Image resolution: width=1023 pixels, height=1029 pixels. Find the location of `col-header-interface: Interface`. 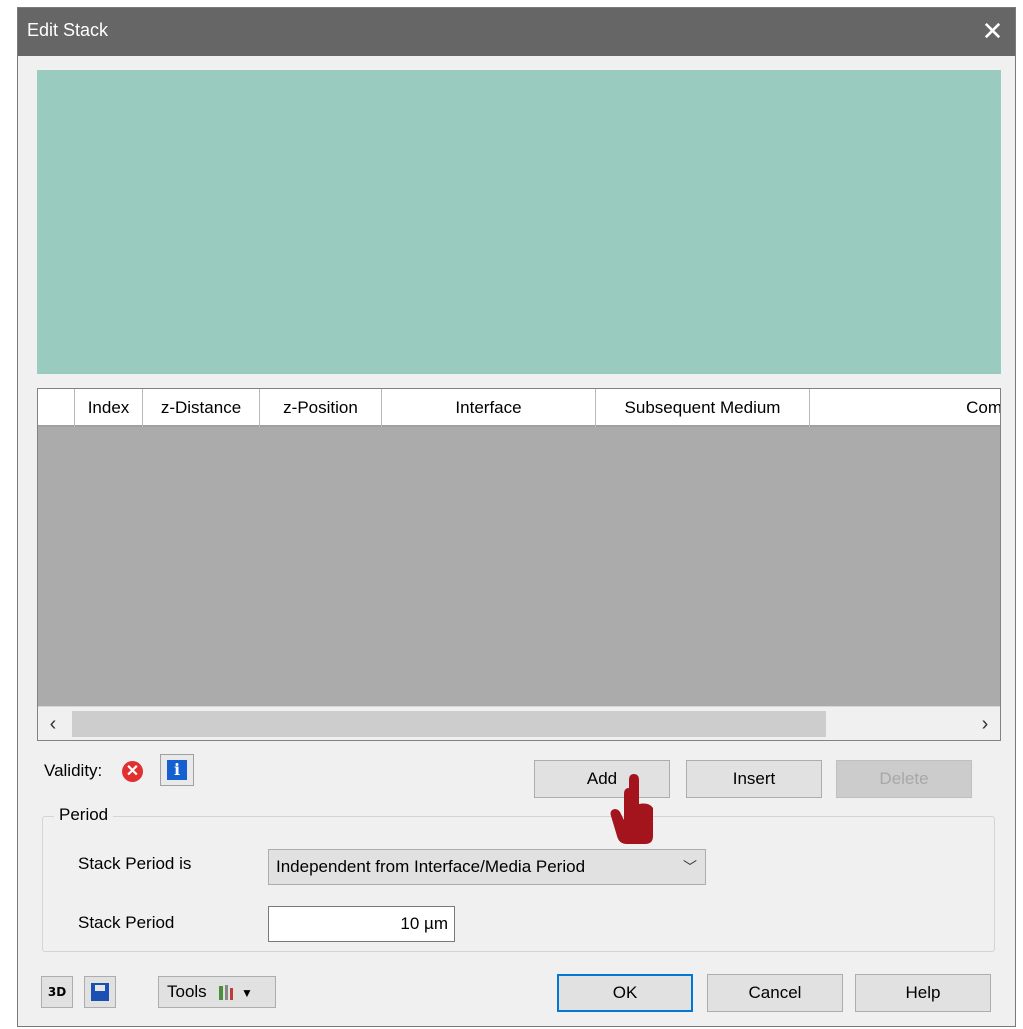

col-header-interface: Interface is located at coordinates (489, 408).